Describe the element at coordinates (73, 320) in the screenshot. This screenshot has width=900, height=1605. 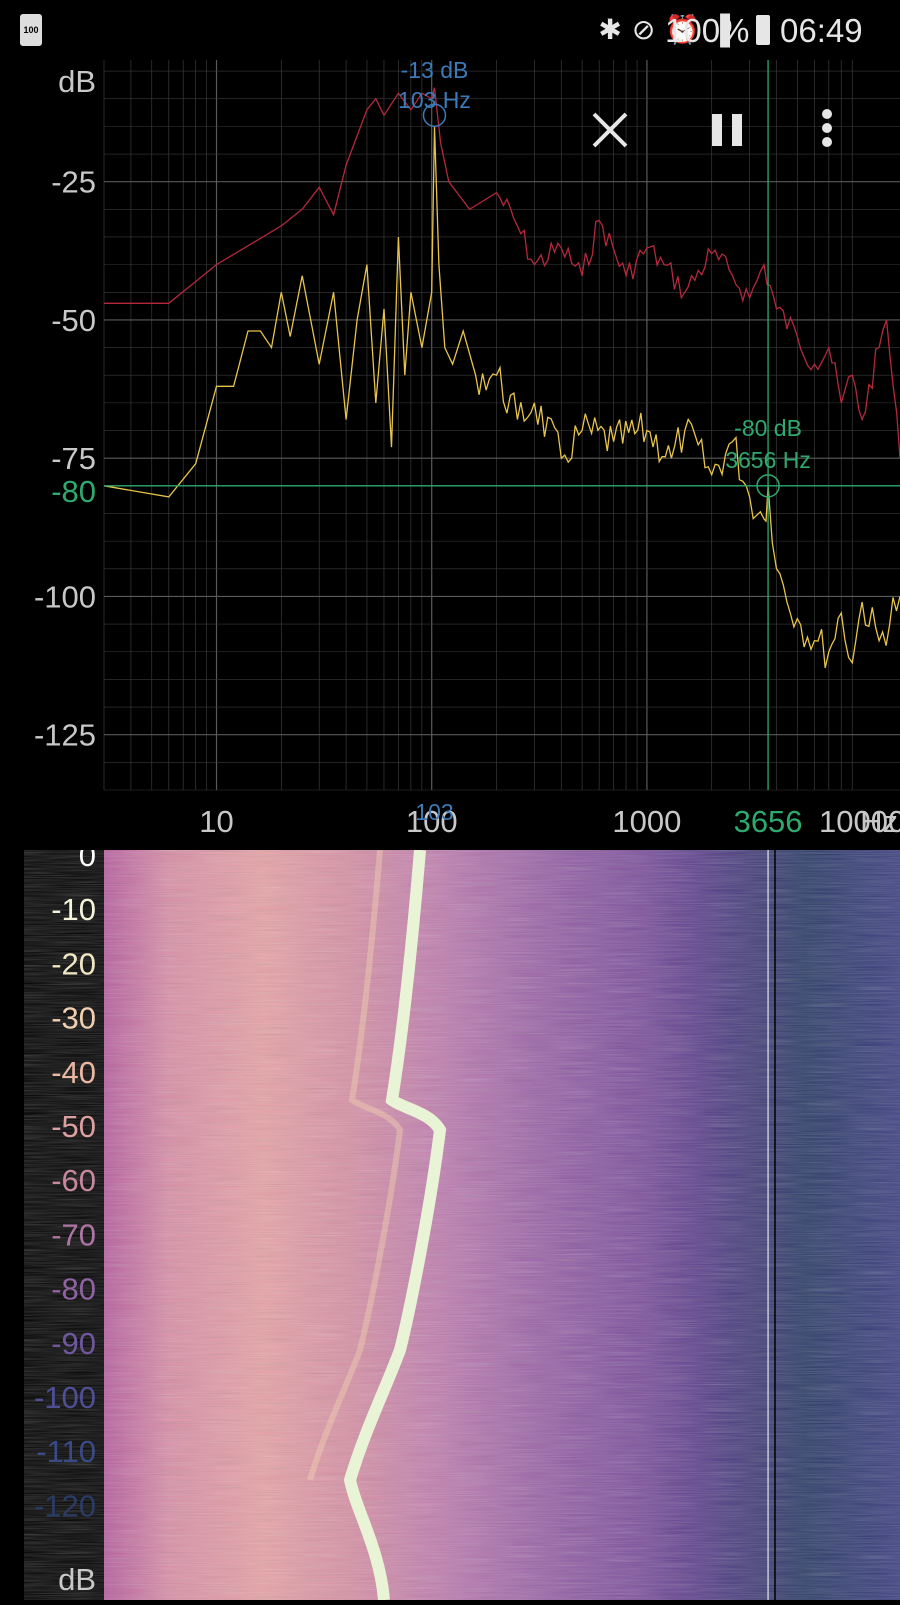
I see `y-tick-label: -50` at that location.